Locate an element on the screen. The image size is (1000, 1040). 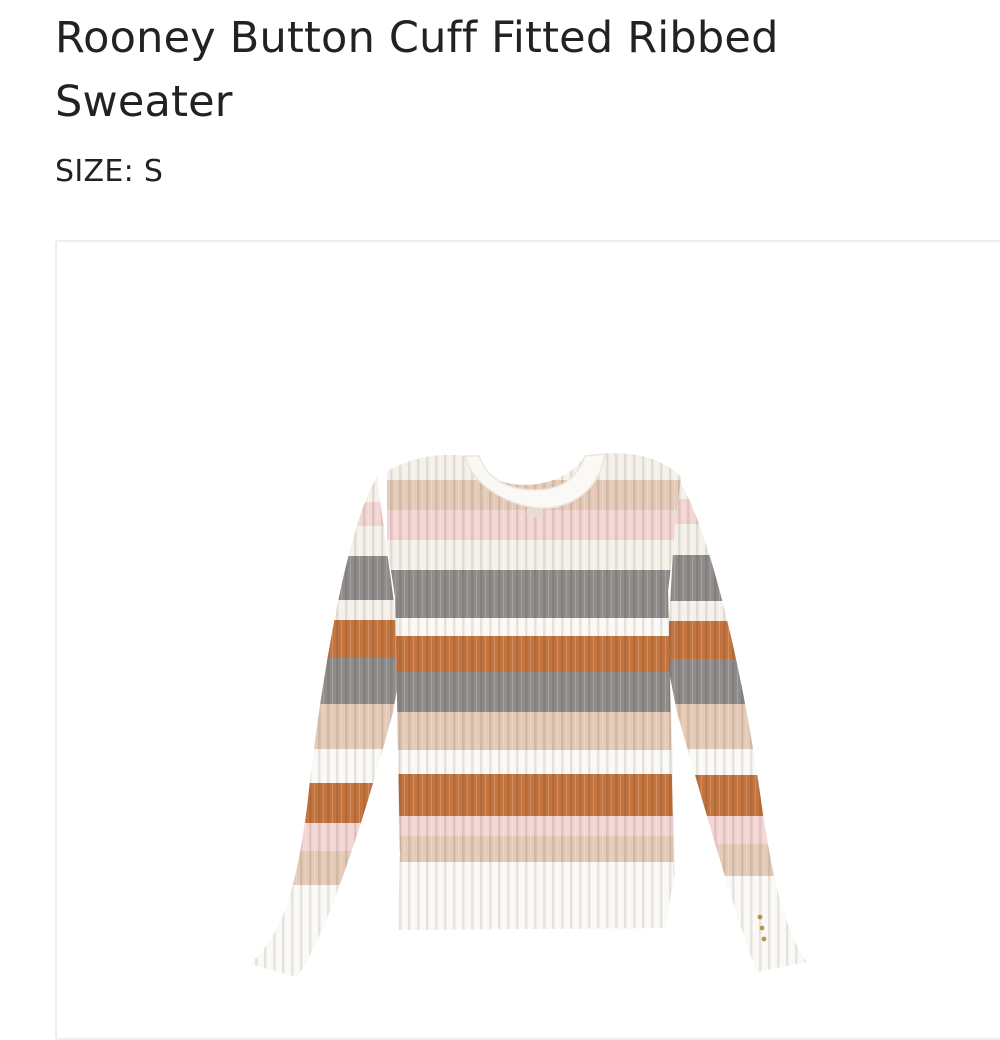
product-title: Rooney Button Cuff Fitted Ribbed Sweater is located at coordinates (417, 70).